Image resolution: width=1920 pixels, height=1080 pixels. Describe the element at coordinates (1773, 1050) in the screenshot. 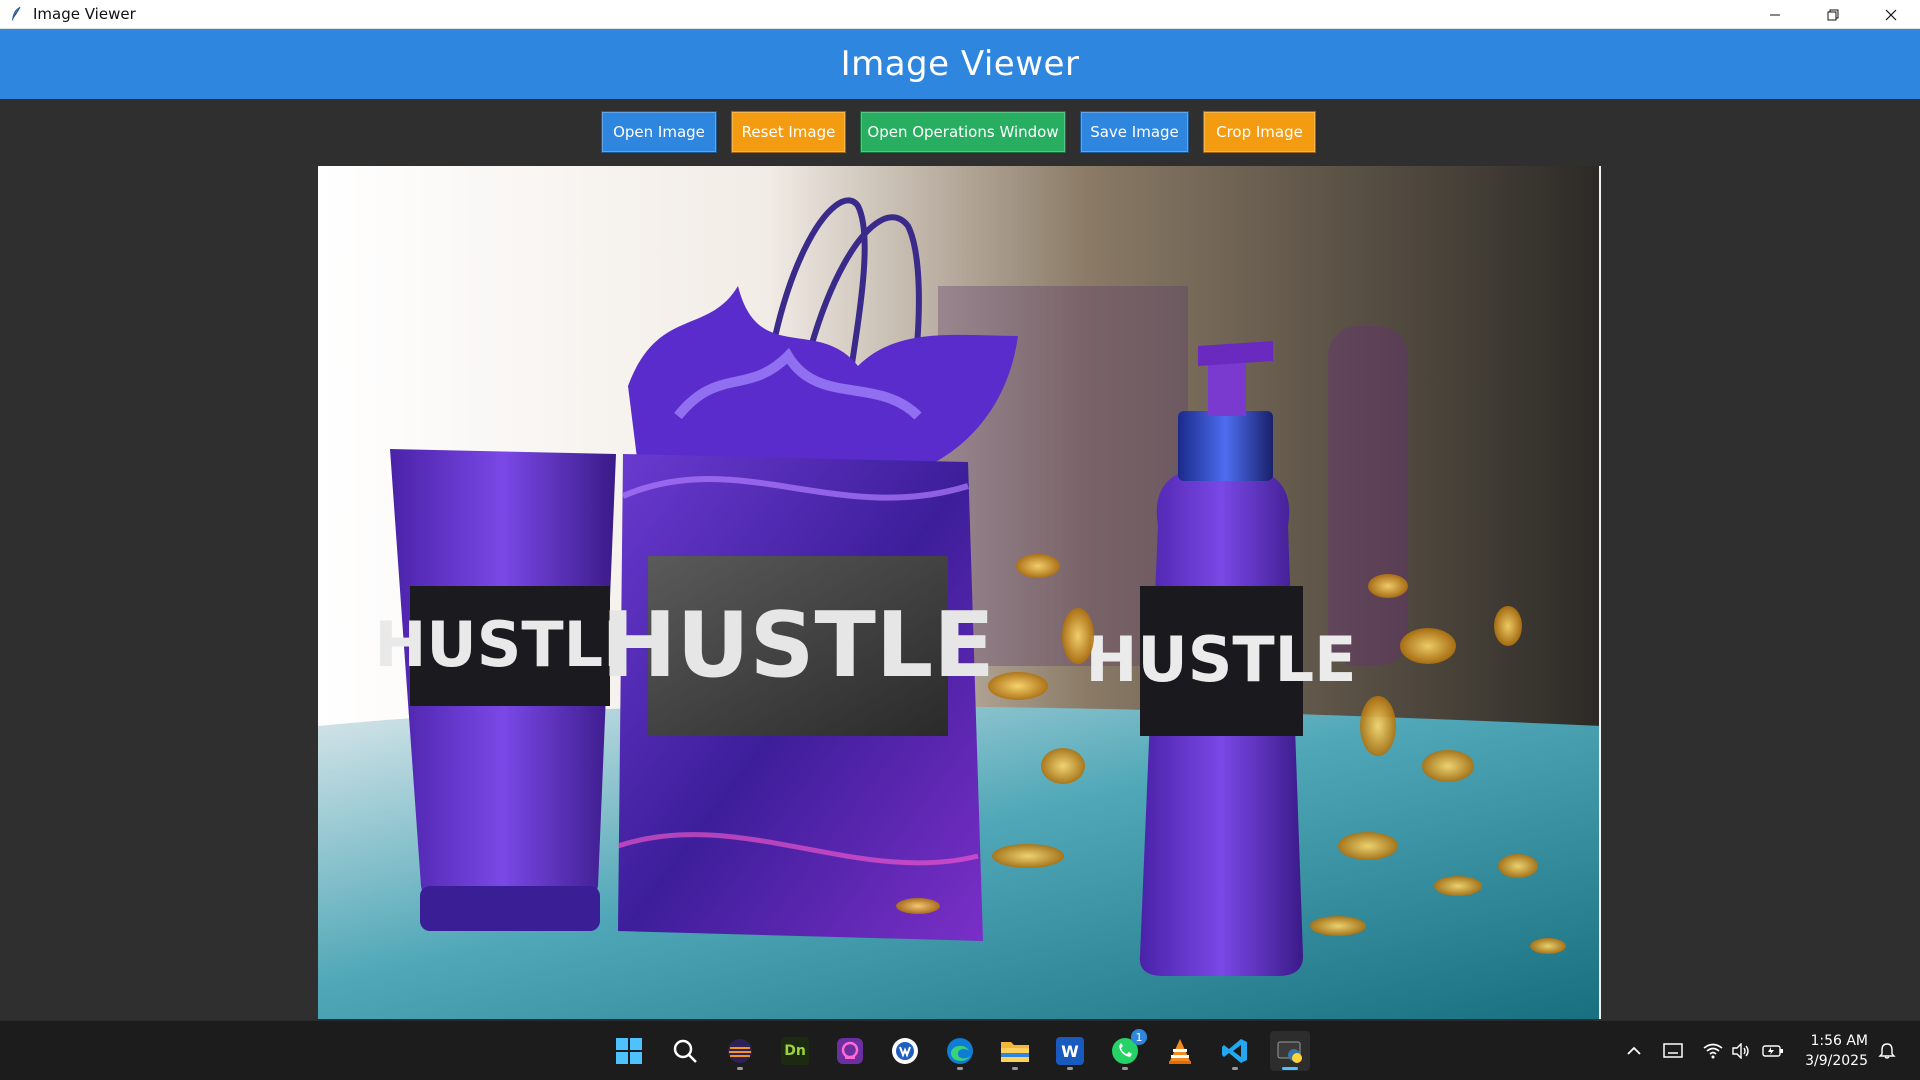

I see `battery-icon` at that location.